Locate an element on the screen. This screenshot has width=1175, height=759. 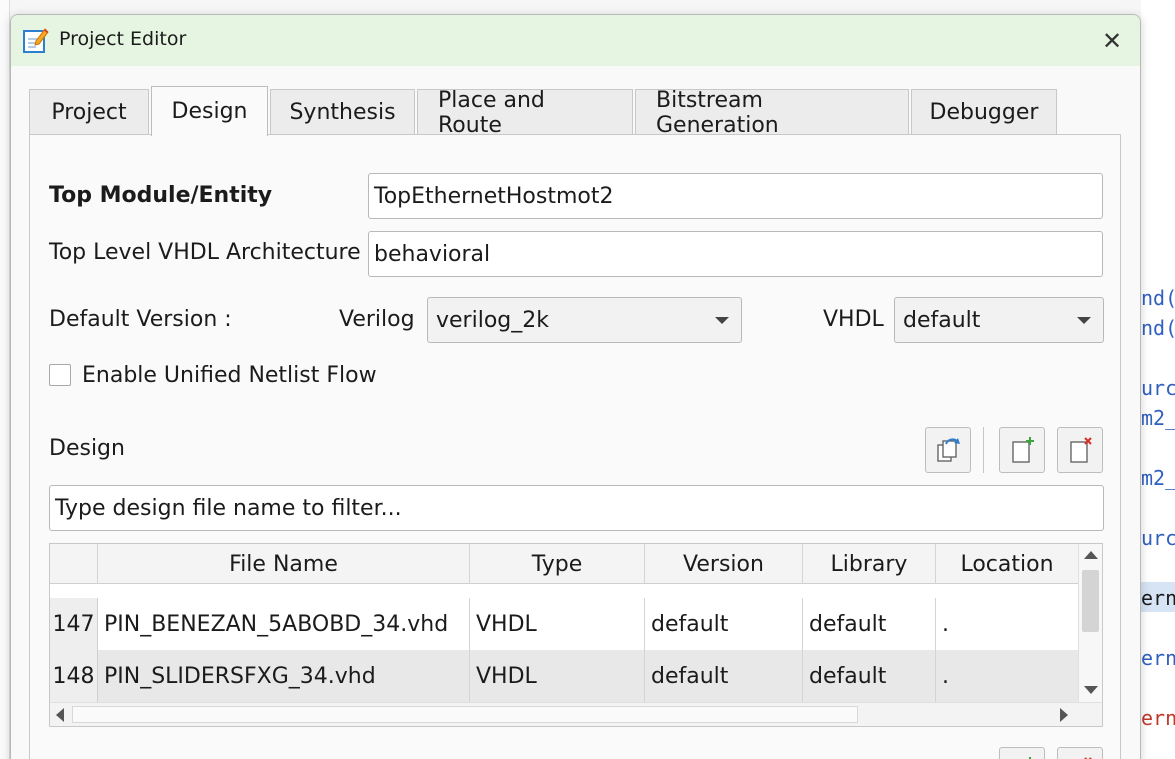
design-section-label: Design is located at coordinates (87, 448).